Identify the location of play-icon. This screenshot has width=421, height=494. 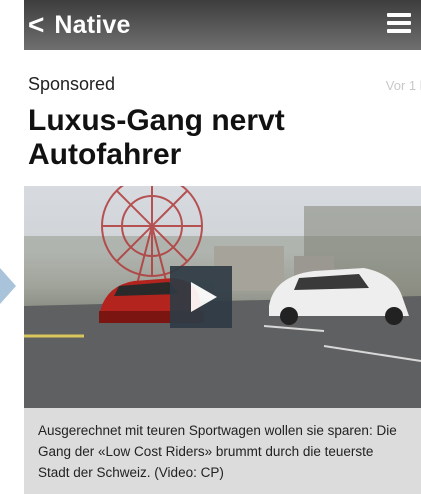
(201, 297).